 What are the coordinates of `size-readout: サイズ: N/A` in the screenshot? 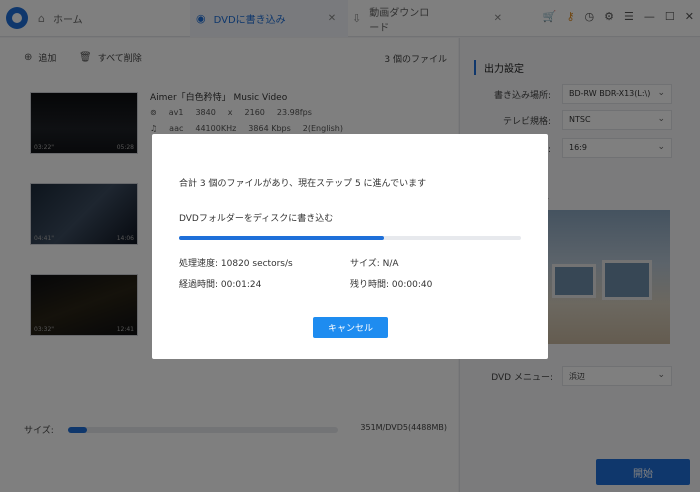 It's located at (374, 264).